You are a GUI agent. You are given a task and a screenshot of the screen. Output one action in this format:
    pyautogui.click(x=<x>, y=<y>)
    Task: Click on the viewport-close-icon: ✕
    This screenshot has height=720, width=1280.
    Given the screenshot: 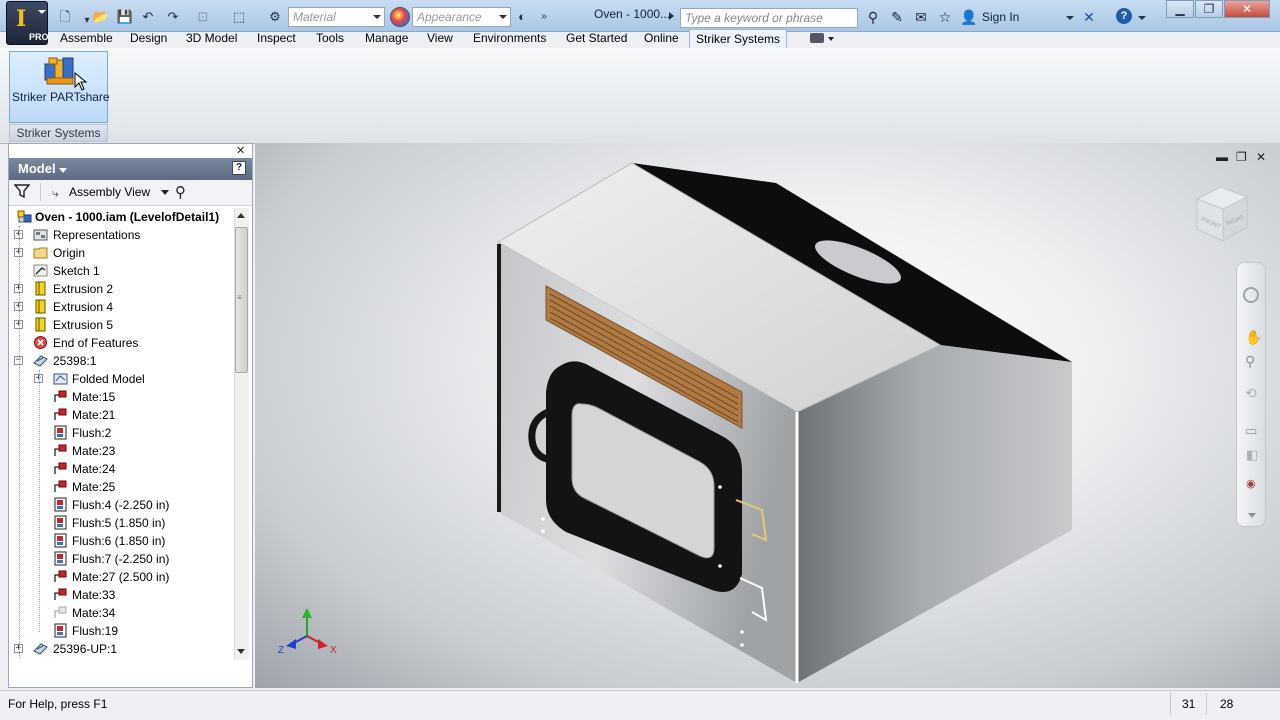 What is the action you would take?
    pyautogui.click(x=1261, y=157)
    